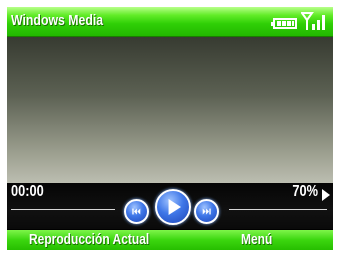  What do you see at coordinates (89, 239) in the screenshot?
I see `softkey-now-playing: Reproducción Actual` at bounding box center [89, 239].